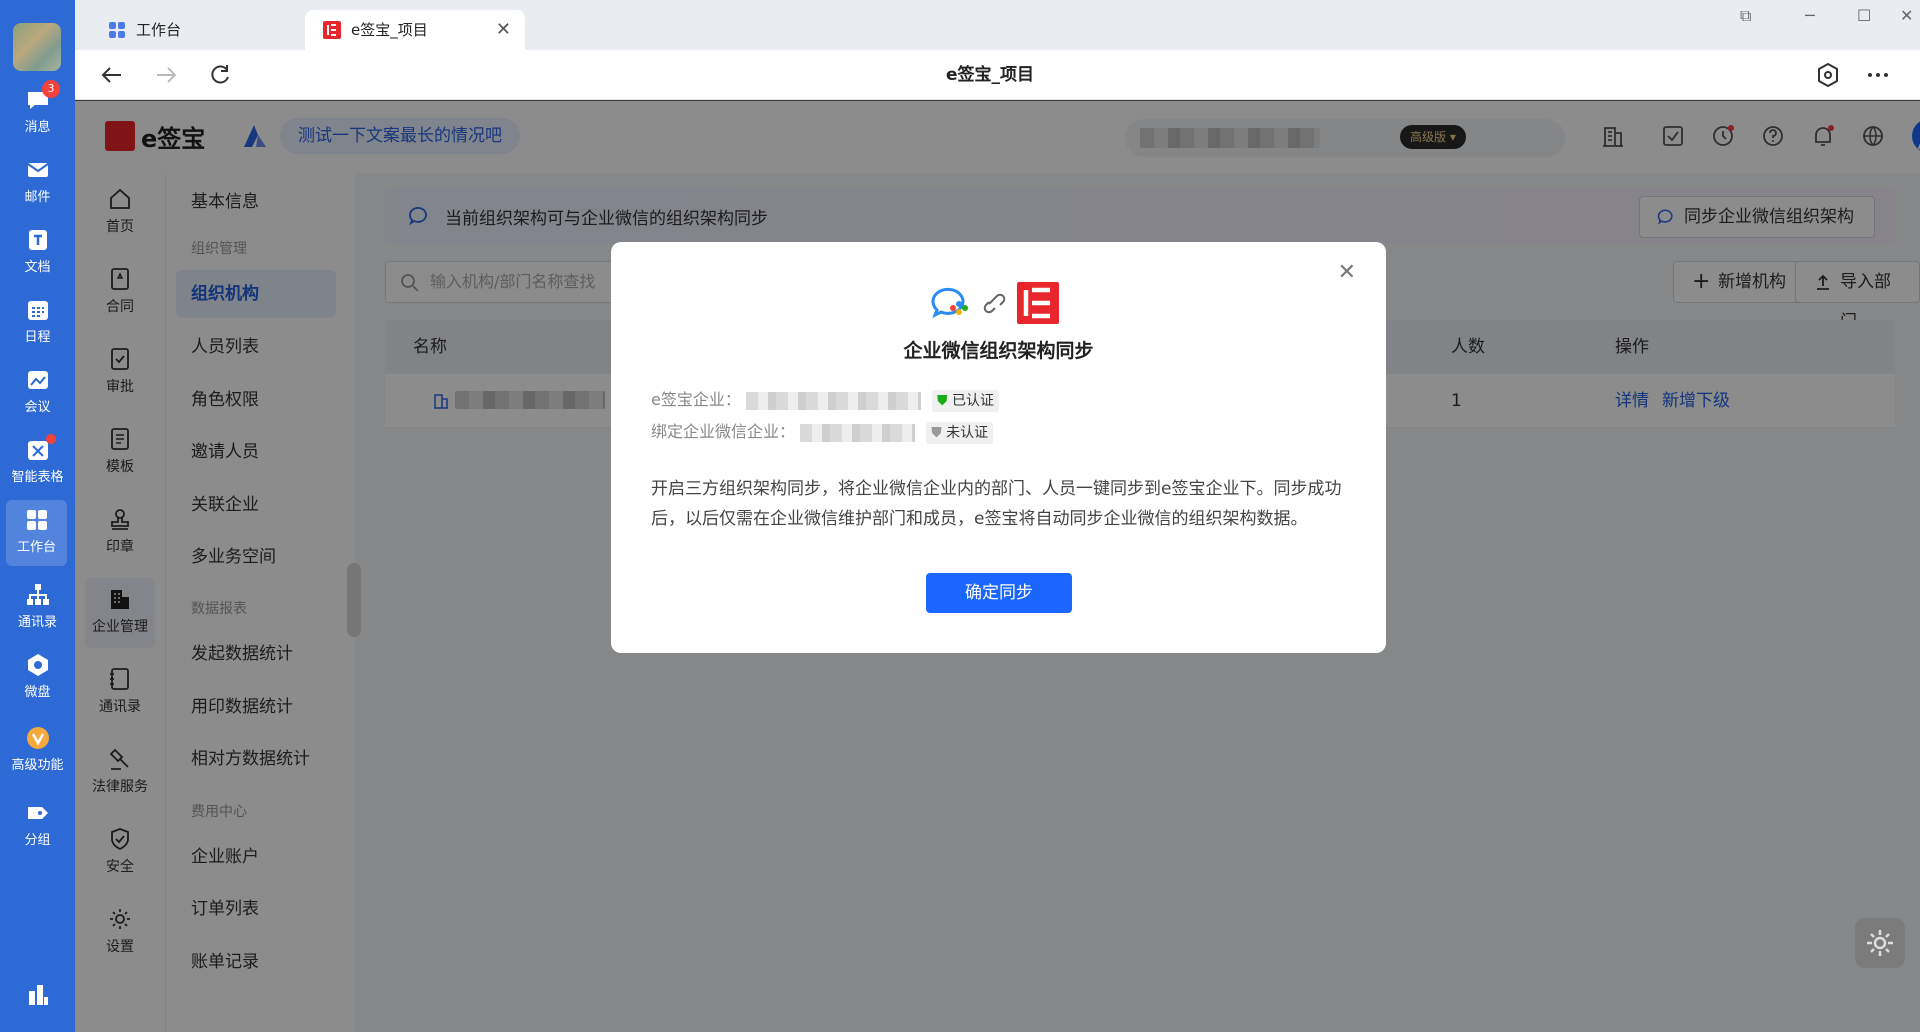 Image resolution: width=1920 pixels, height=1032 pixels. What do you see at coordinates (37, 463) in the screenshot?
I see `rail-item-smart-sheet: 智能表格` at bounding box center [37, 463].